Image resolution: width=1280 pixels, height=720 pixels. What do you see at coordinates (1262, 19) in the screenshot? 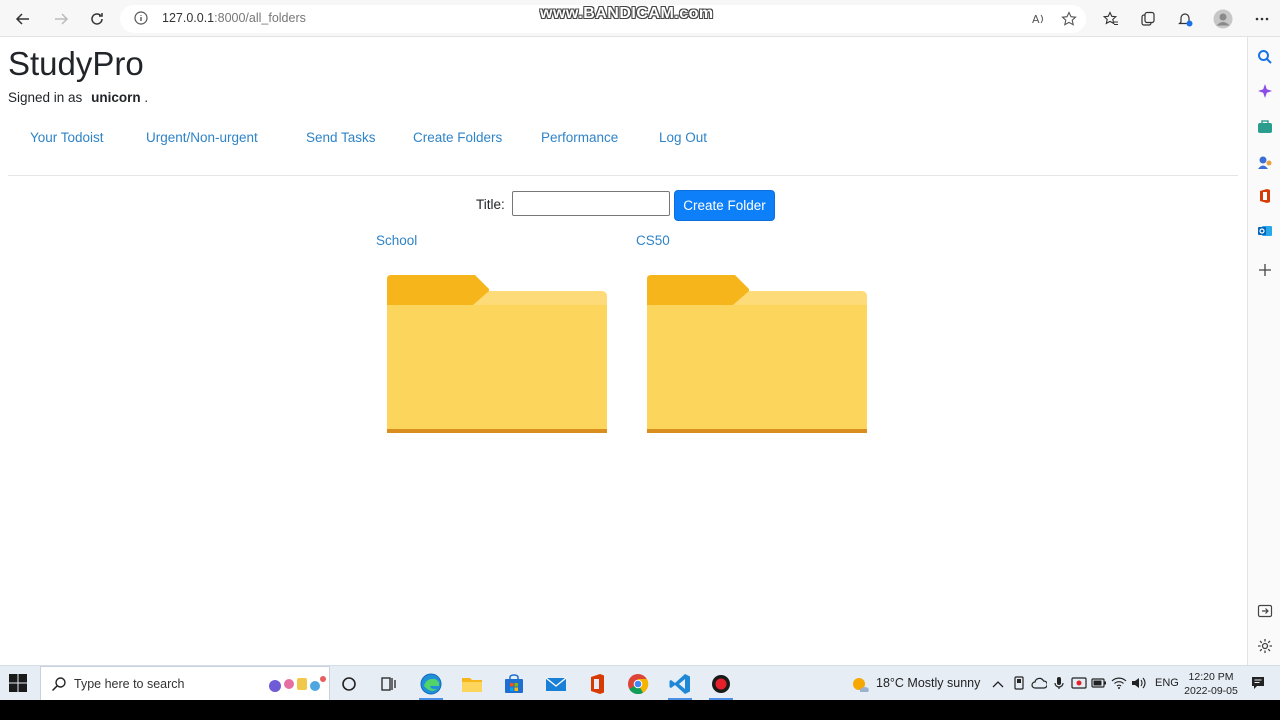
I see `more-options-icon` at bounding box center [1262, 19].